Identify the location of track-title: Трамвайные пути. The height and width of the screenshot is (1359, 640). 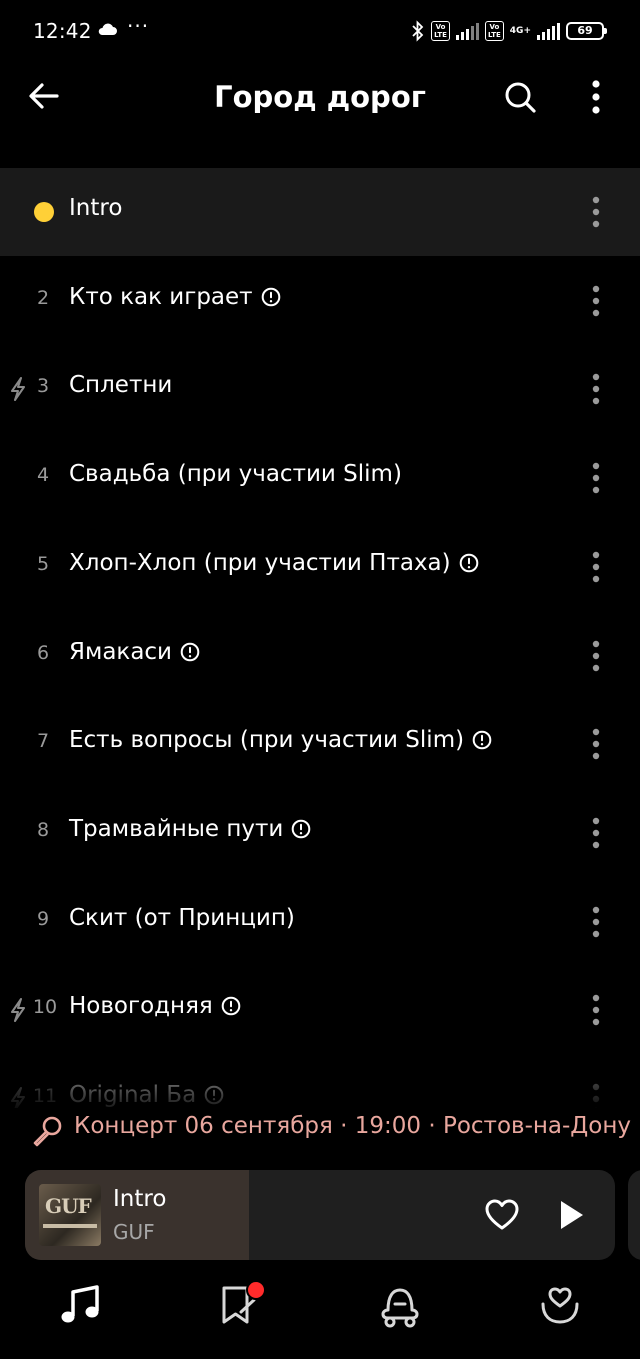
(190, 829).